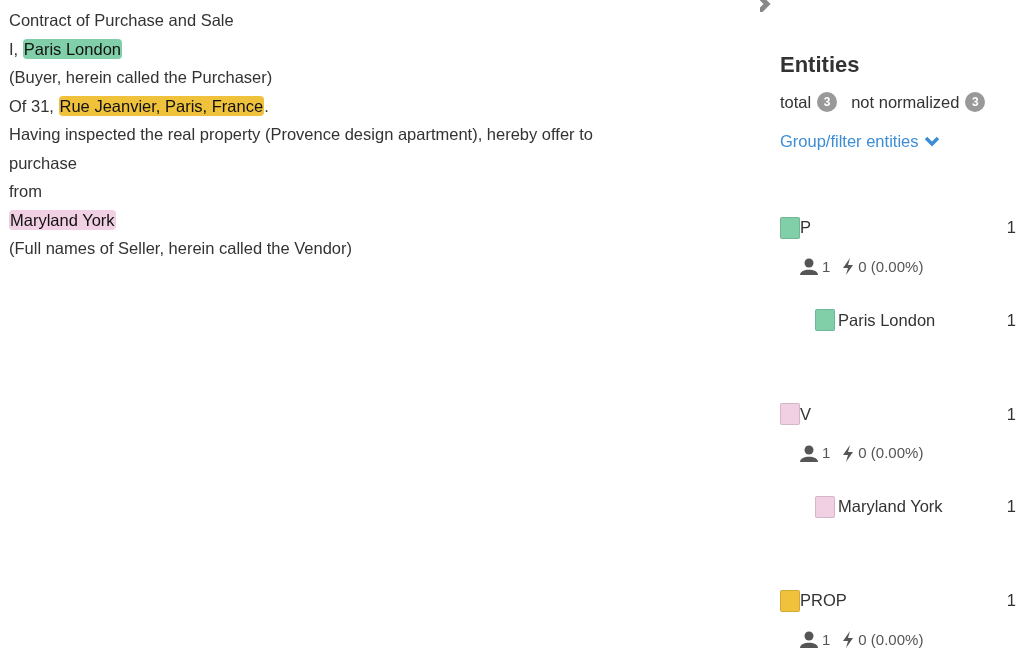  Describe the element at coordinates (43, 162) in the screenshot. I see `document-text: purchase` at that location.